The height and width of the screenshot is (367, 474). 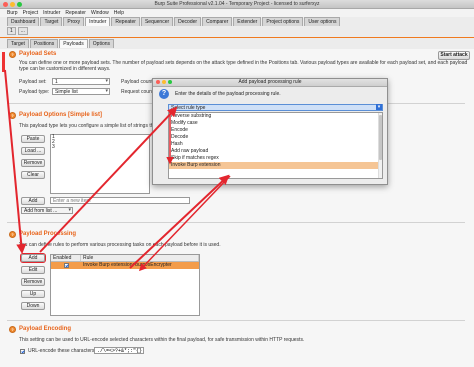 I want to click on menu-help: Help, so click(x=119, y=13).